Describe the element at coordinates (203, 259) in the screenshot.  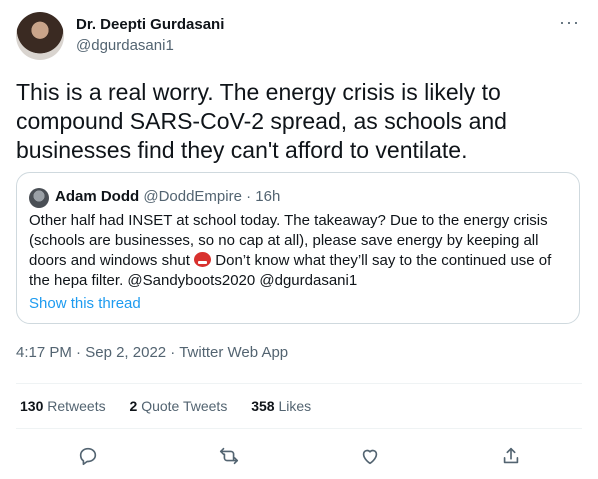
I see `angry-face-icon` at that location.